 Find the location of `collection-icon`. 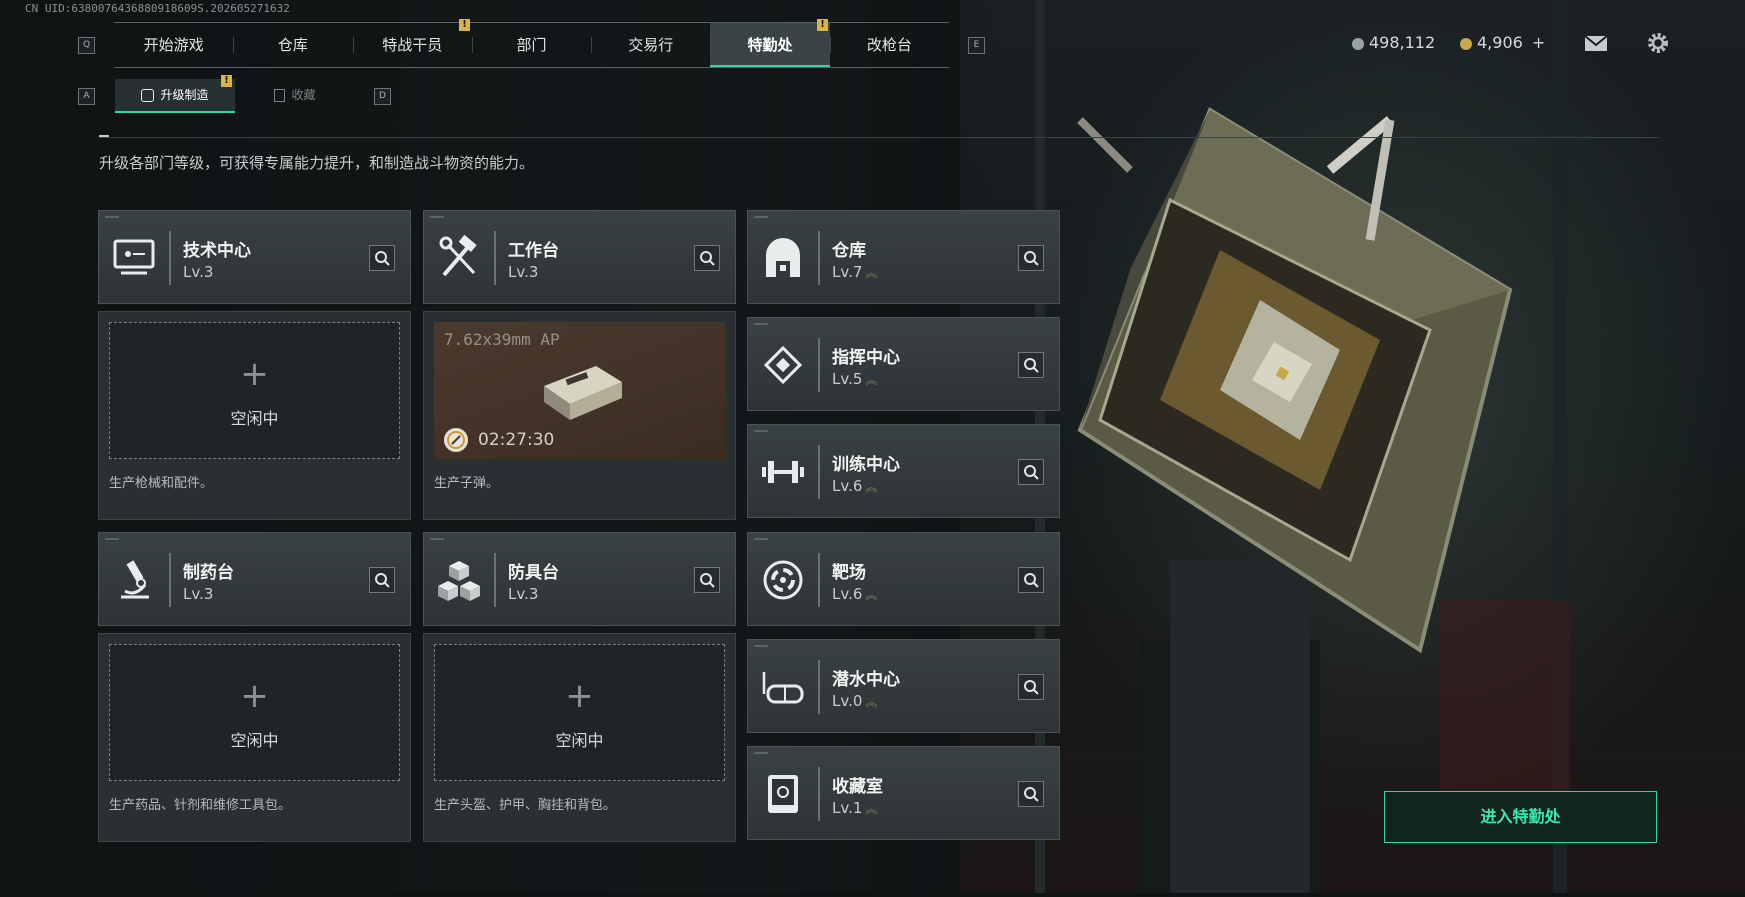

collection-icon is located at coordinates (783, 794).